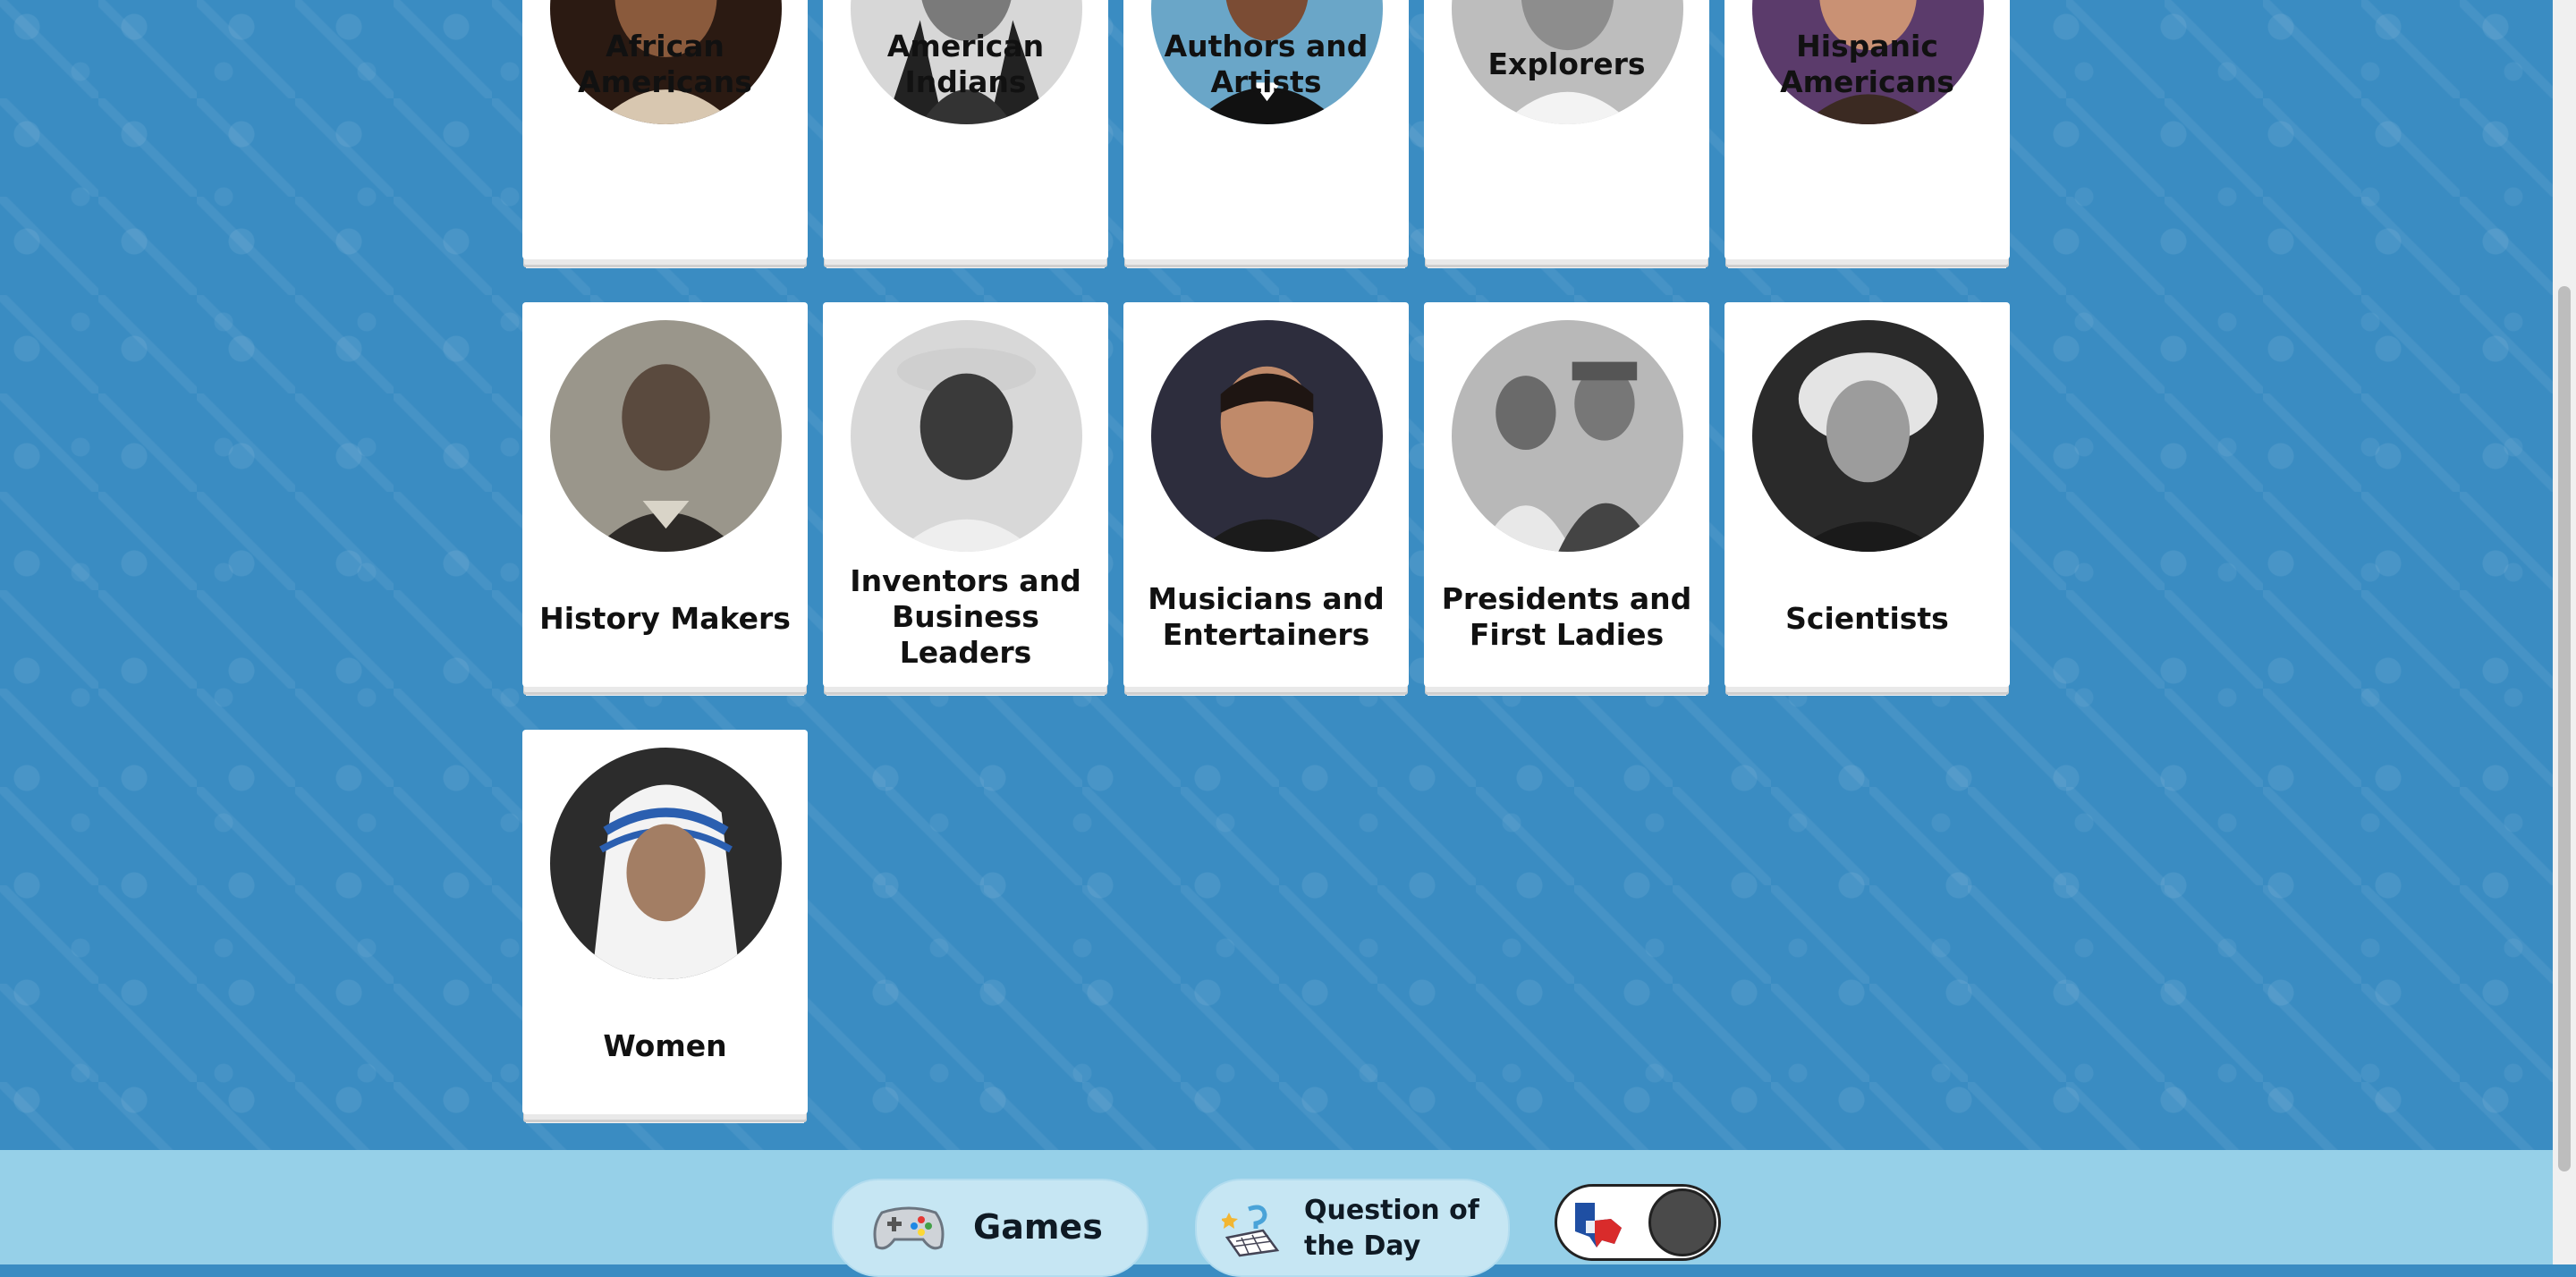 Image resolution: width=2576 pixels, height=1277 pixels. Describe the element at coordinates (665, 1045) in the screenshot. I see `category-label: Women` at that location.